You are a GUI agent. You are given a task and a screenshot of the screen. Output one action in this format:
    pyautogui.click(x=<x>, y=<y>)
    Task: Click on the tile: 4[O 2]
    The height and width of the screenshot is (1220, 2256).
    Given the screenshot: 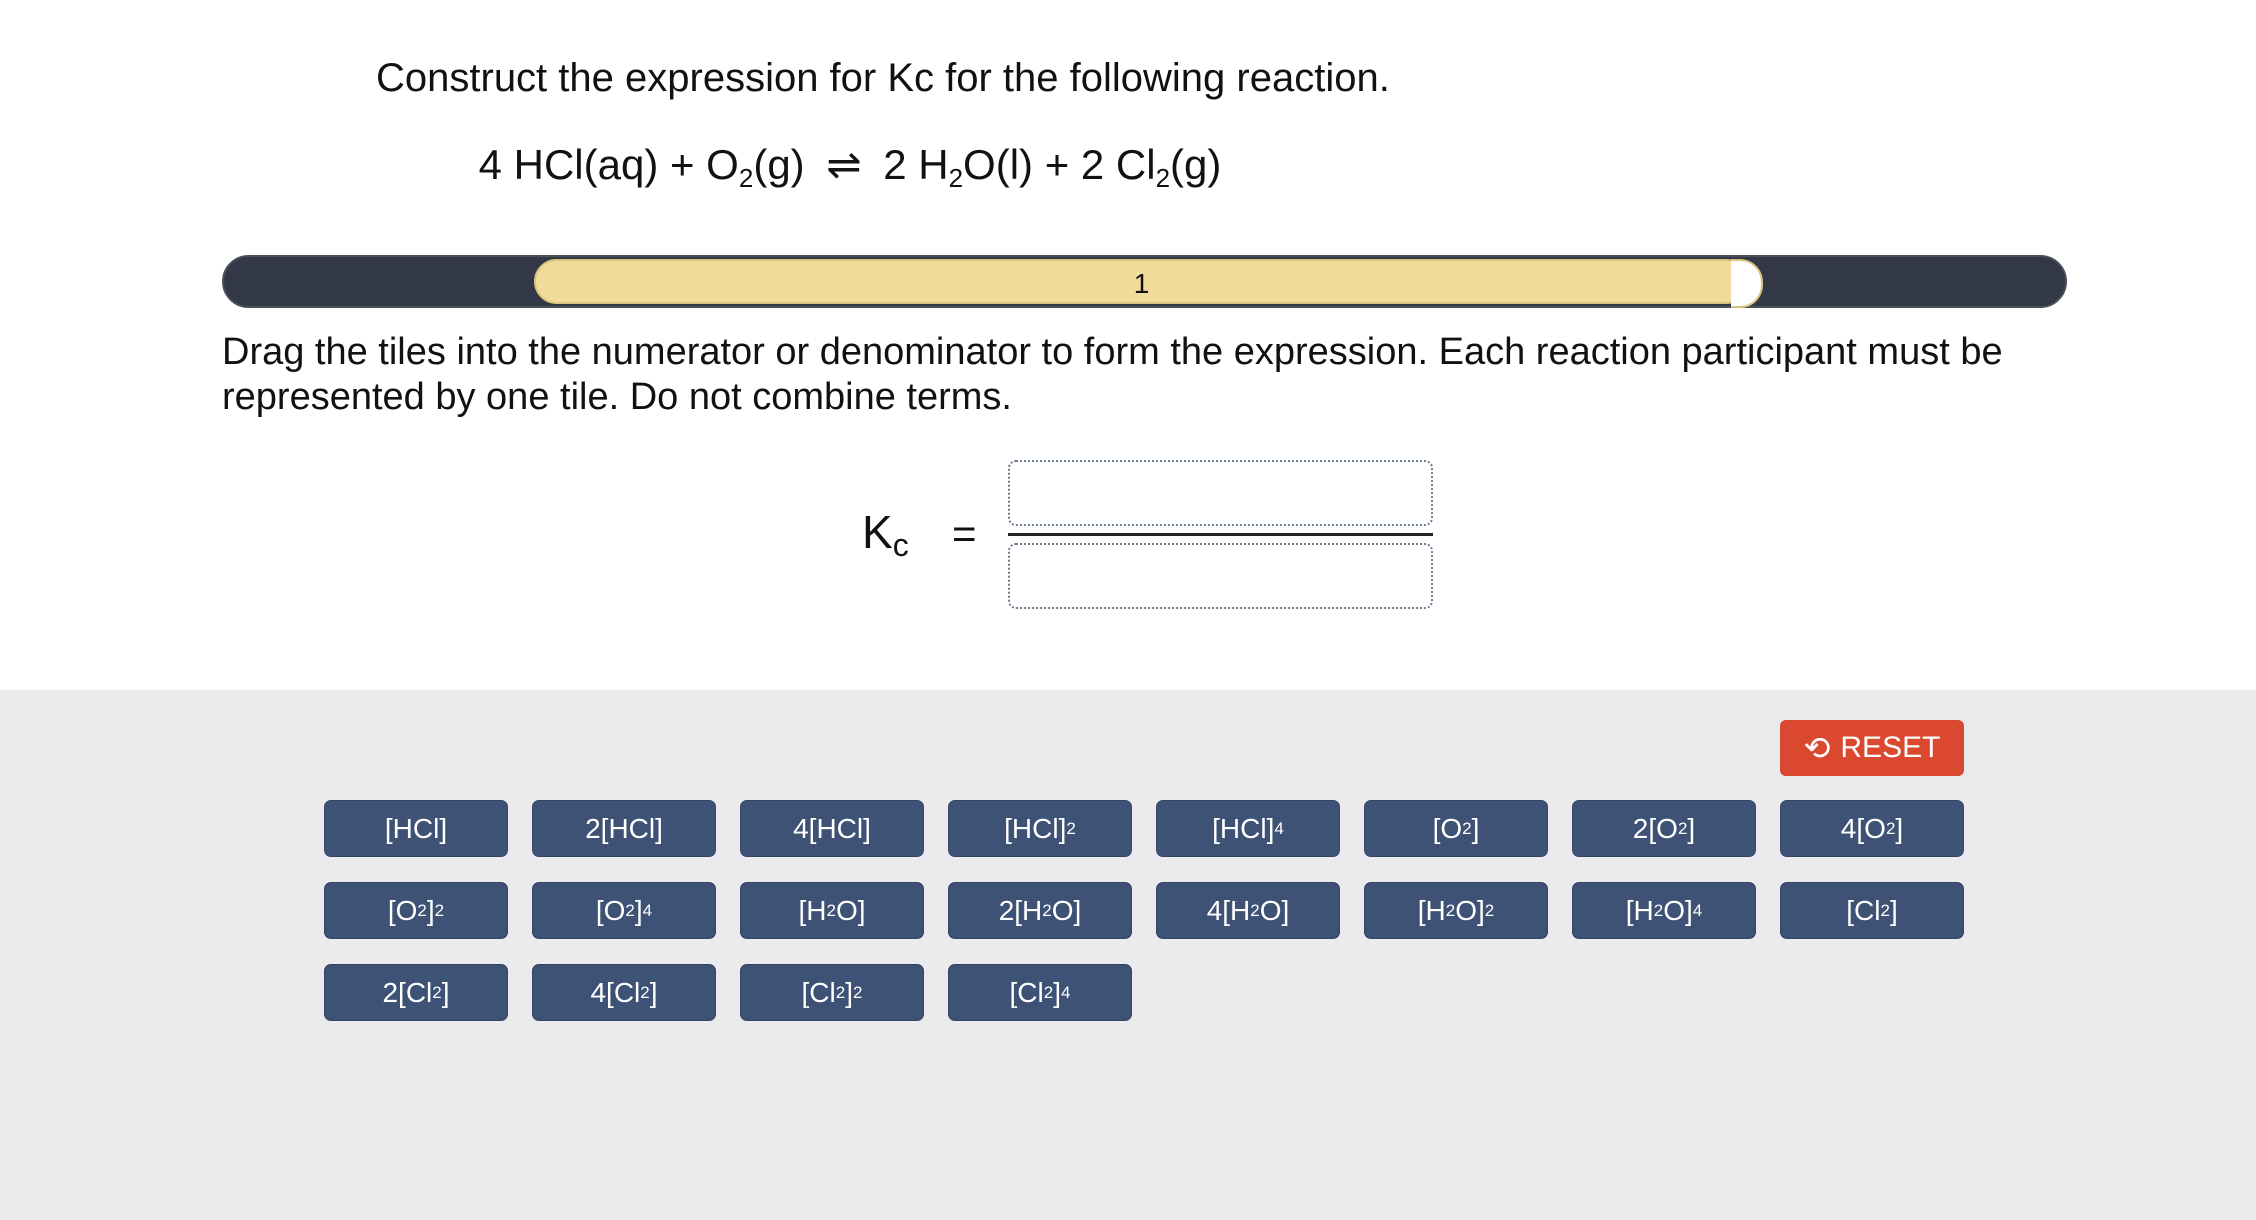 What is the action you would take?
    pyautogui.click(x=1872, y=828)
    